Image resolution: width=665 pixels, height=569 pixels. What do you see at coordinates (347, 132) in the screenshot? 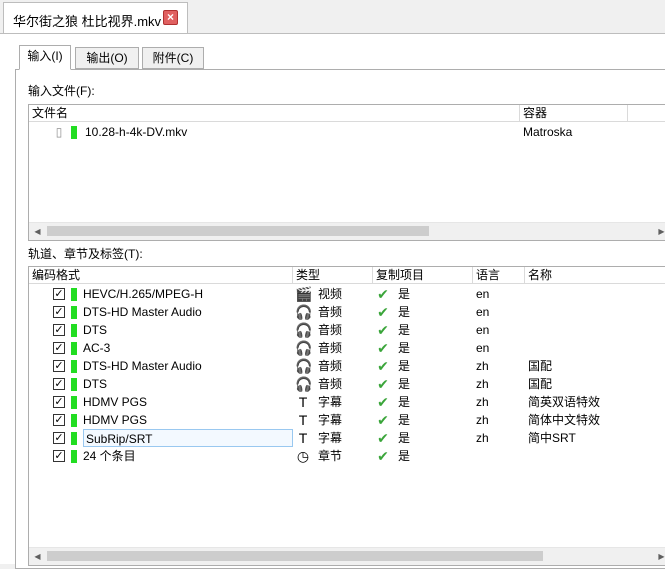
I see `file-row: ▯ 10.28-h-4k-DV.mkv Matroska` at bounding box center [347, 132].